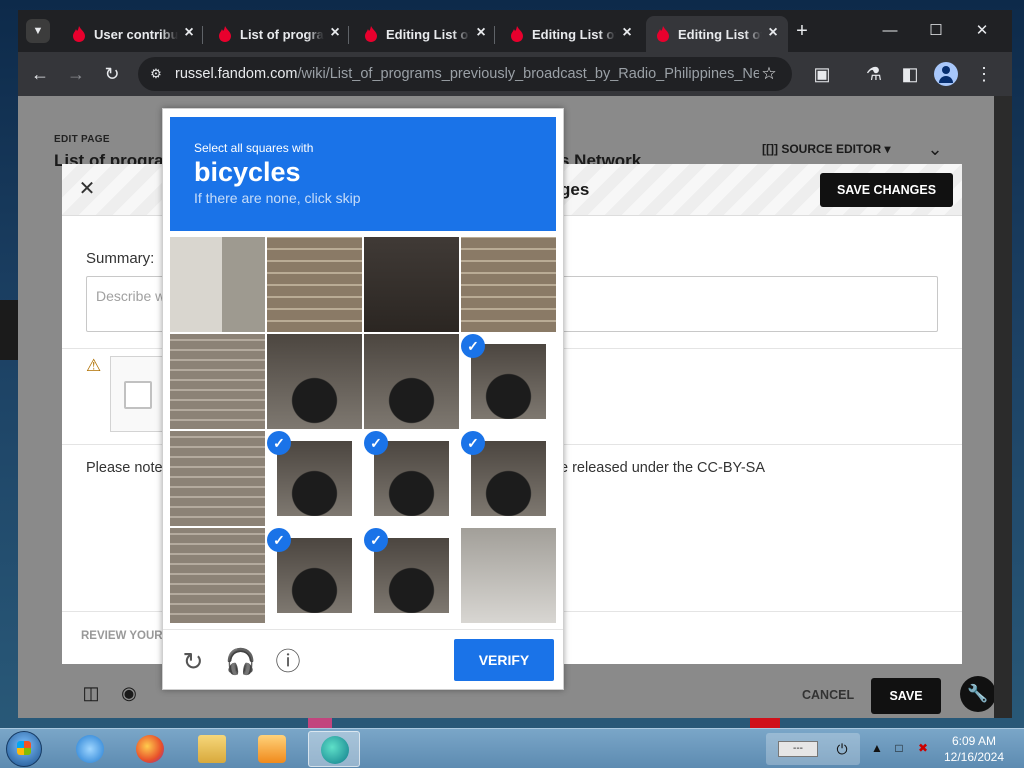  Describe the element at coordinates (320, 723) in the screenshot. I see `desktop-accent` at that location.